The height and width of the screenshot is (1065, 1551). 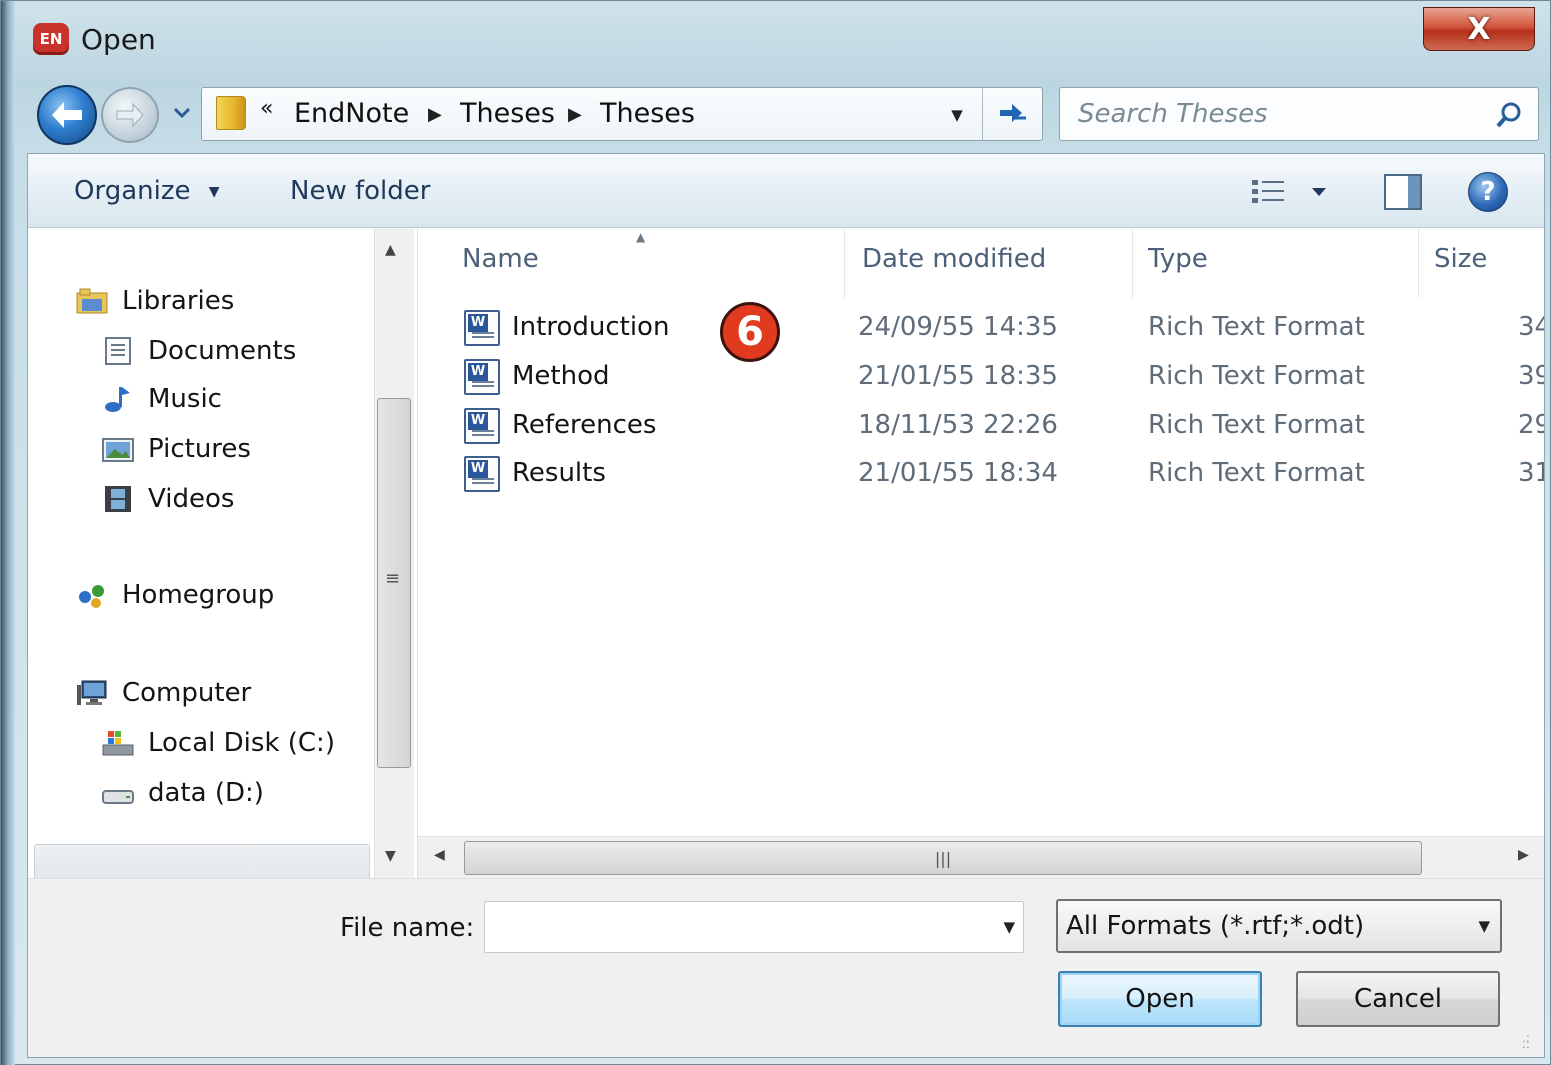 I want to click on file-name: Introduction, so click(x=591, y=327).